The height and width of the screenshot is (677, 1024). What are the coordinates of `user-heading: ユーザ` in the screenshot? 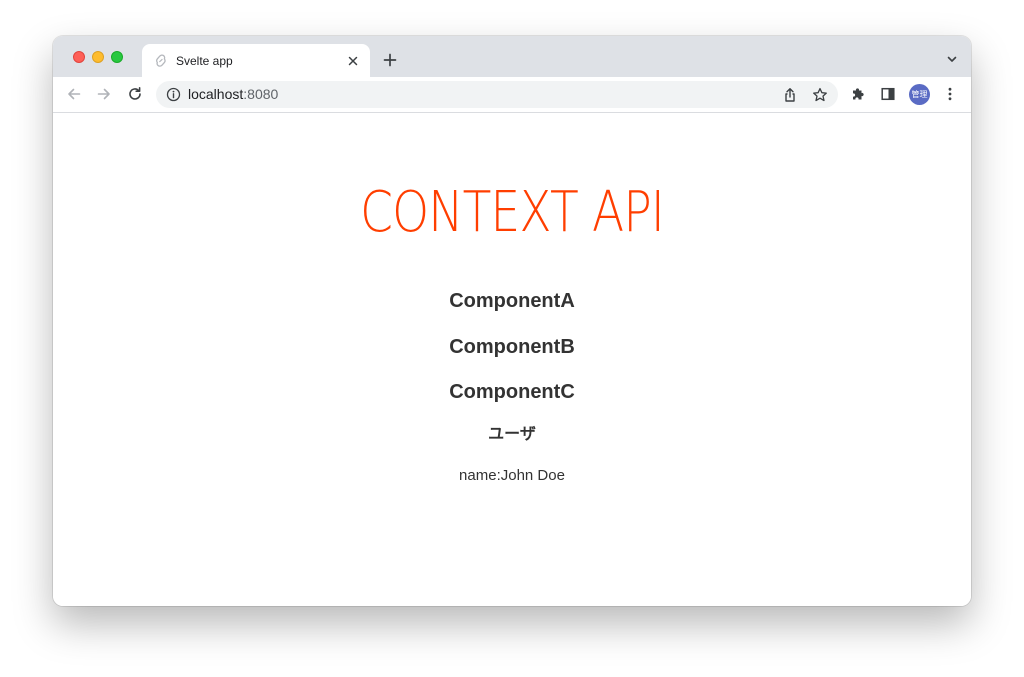 It's located at (512, 434).